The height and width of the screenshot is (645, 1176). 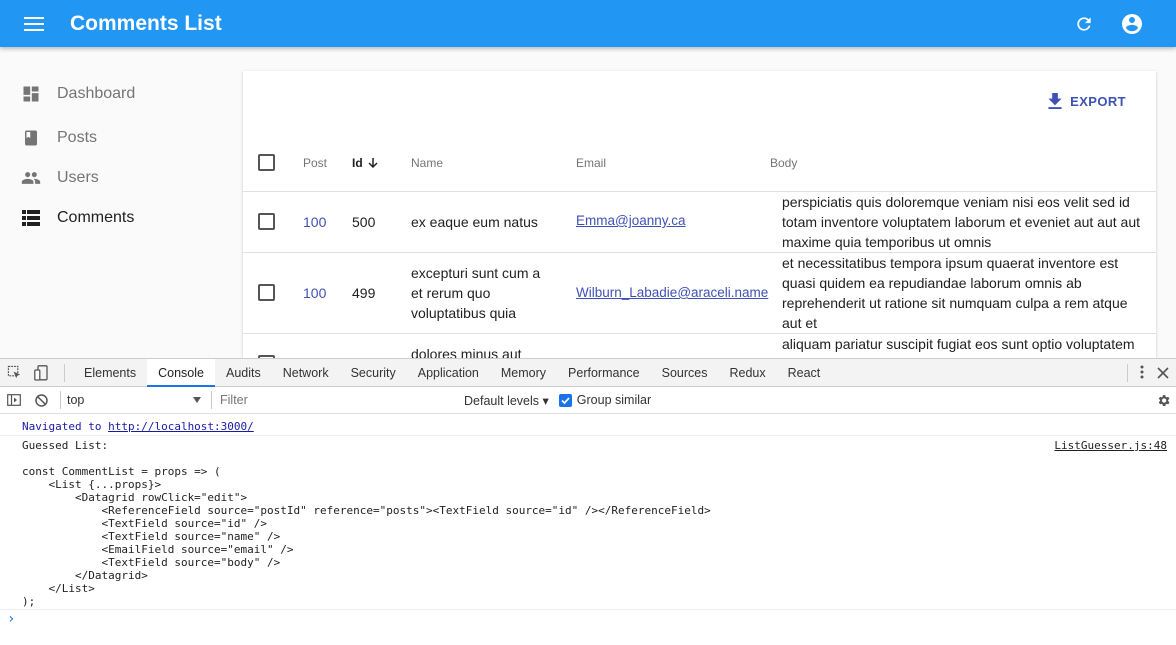 What do you see at coordinates (121, 178) in the screenshot?
I see `sidebar-item-users: Users` at bounding box center [121, 178].